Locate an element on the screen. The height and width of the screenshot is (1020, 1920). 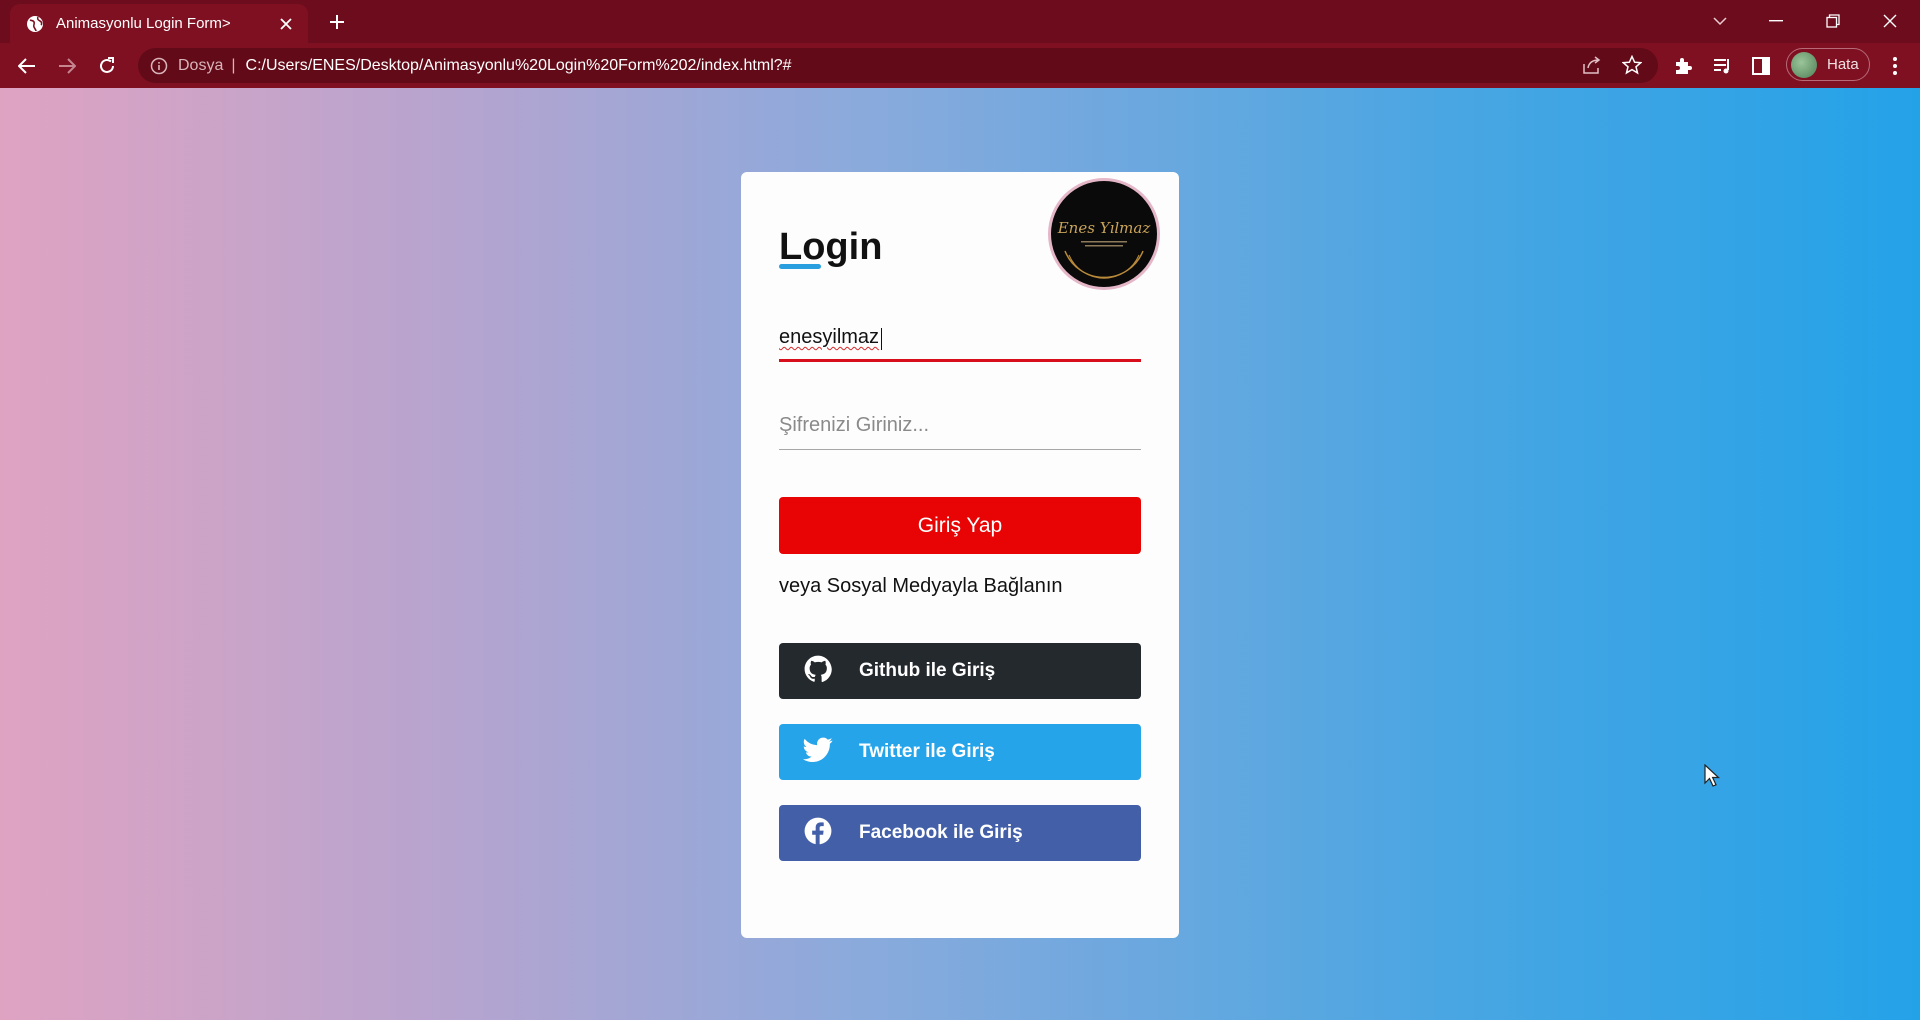
media-playlist-icon is located at coordinates (1723, 66).